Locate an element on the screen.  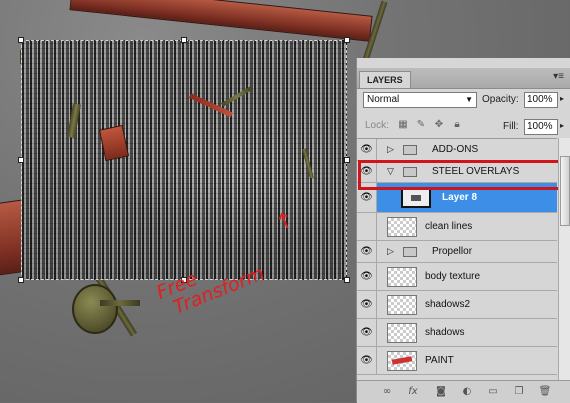
lock-position-icon: ✥ is located at coordinates (439, 125).